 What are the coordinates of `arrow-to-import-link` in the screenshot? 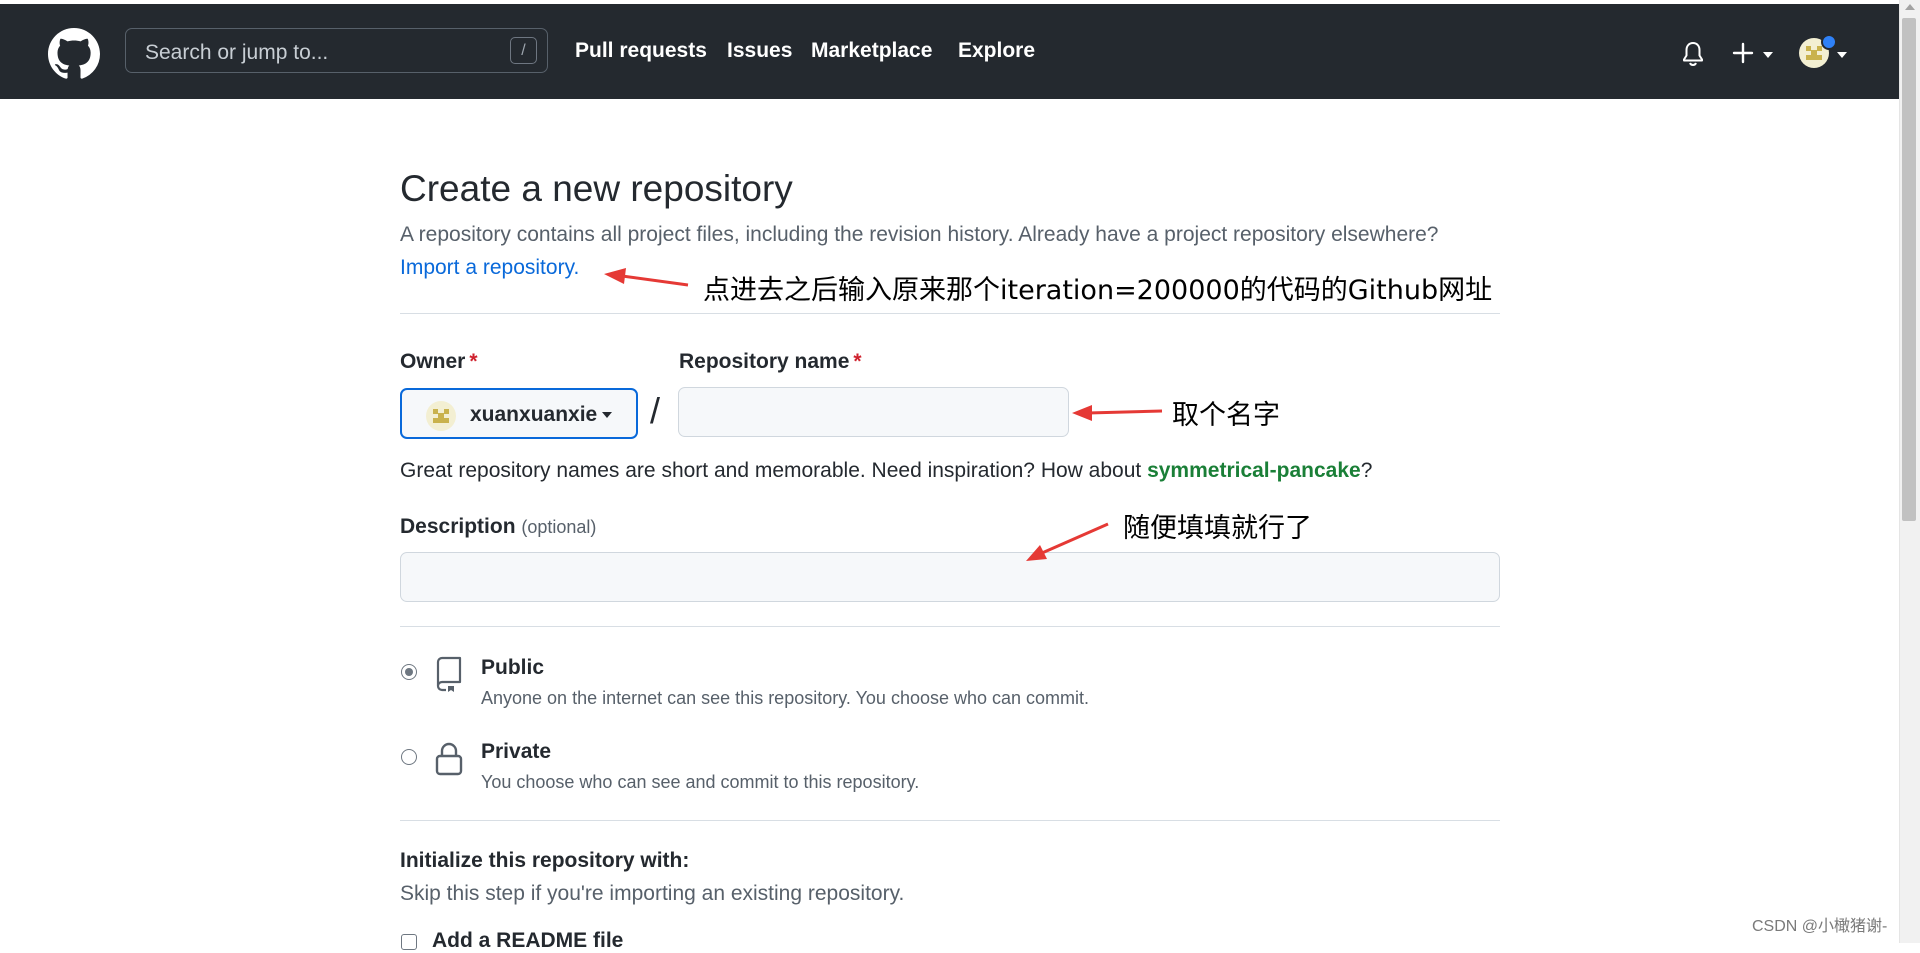 It's located at (646, 277).